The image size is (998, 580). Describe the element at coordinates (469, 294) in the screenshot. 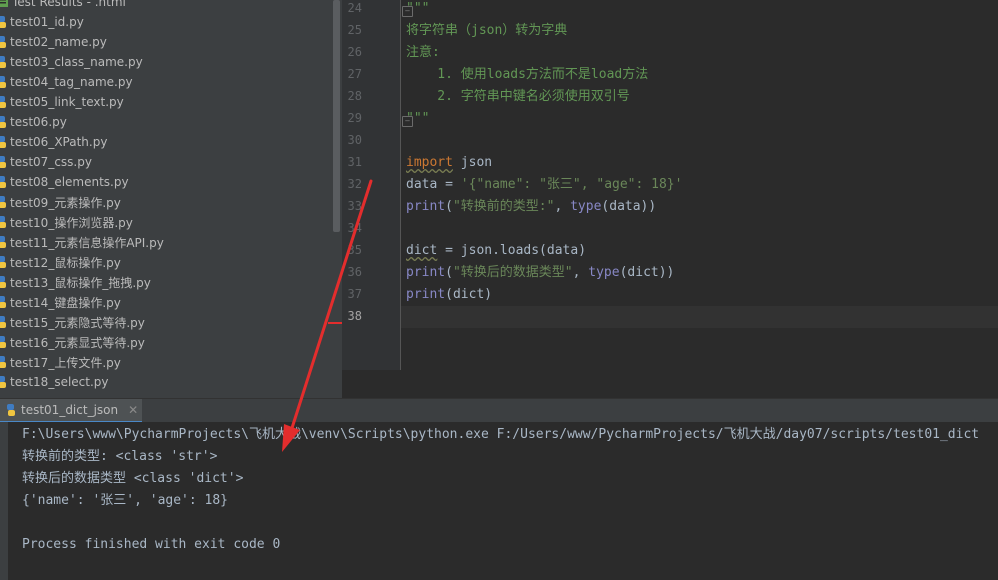

I see `code-token: (dict)` at that location.